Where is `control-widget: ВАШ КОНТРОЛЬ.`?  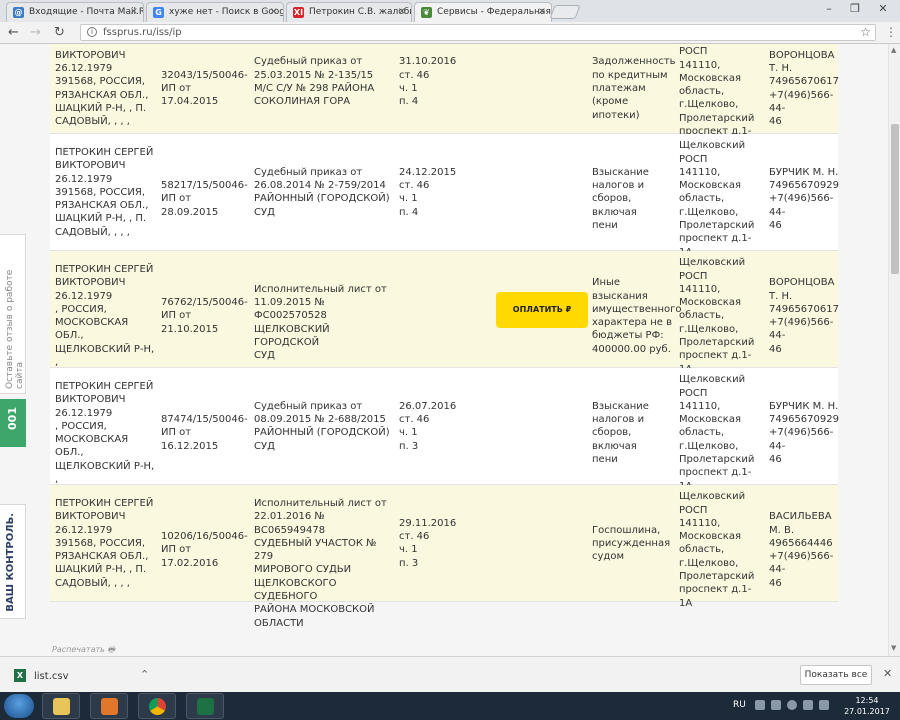
control-widget: ВАШ КОНТРОЛЬ. is located at coordinates (13, 561).